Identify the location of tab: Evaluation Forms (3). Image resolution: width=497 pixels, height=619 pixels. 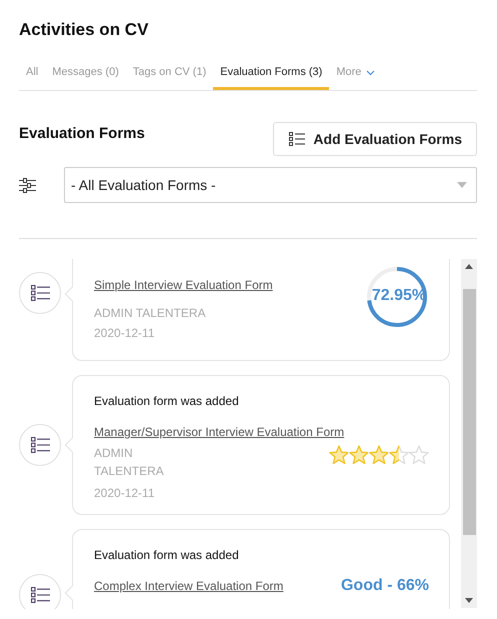
(271, 78).